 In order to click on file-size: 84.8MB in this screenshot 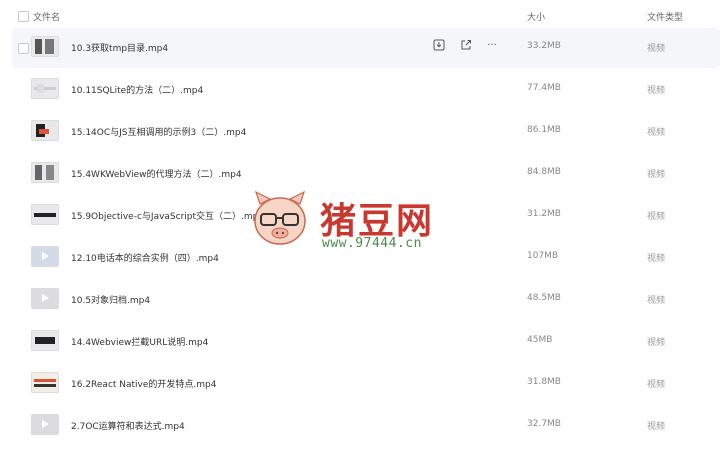, I will do `click(544, 172)`.